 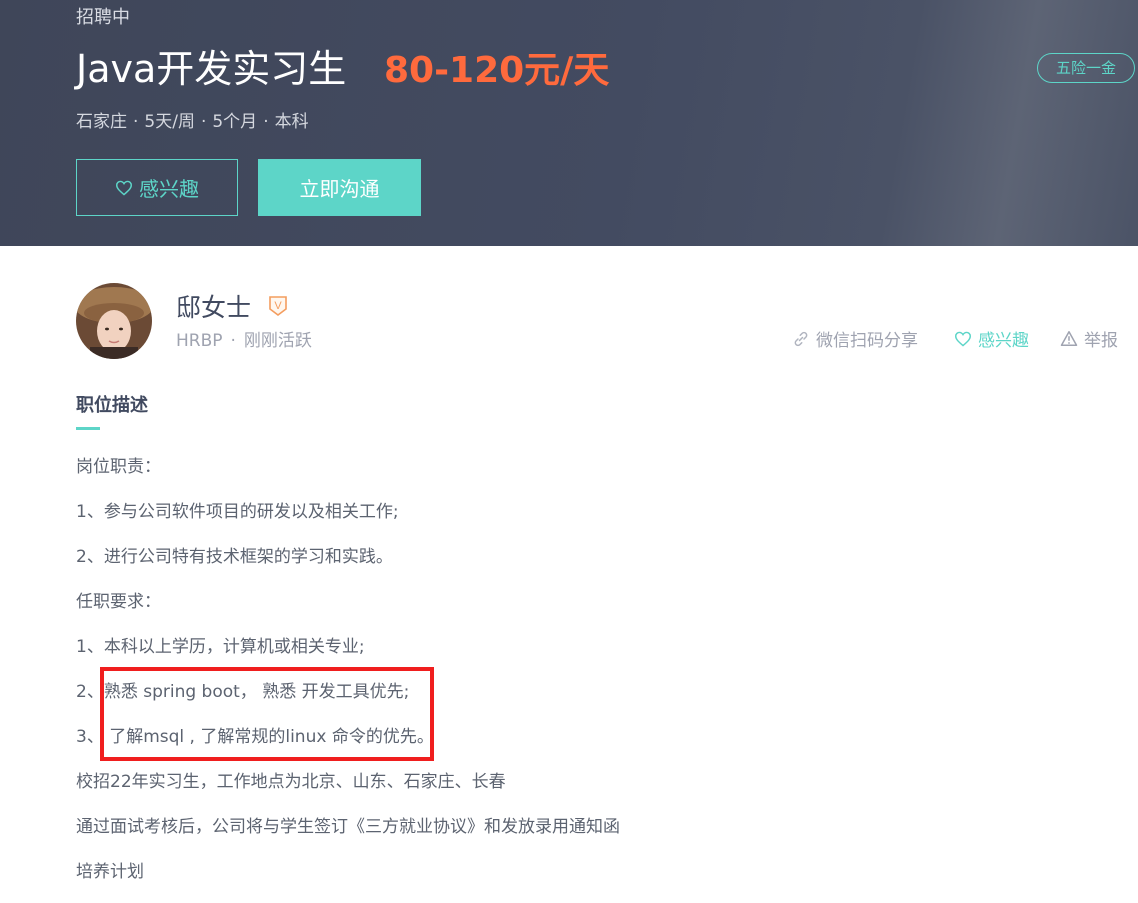 What do you see at coordinates (118, 602) in the screenshot?
I see `description-line: 任职要求：` at bounding box center [118, 602].